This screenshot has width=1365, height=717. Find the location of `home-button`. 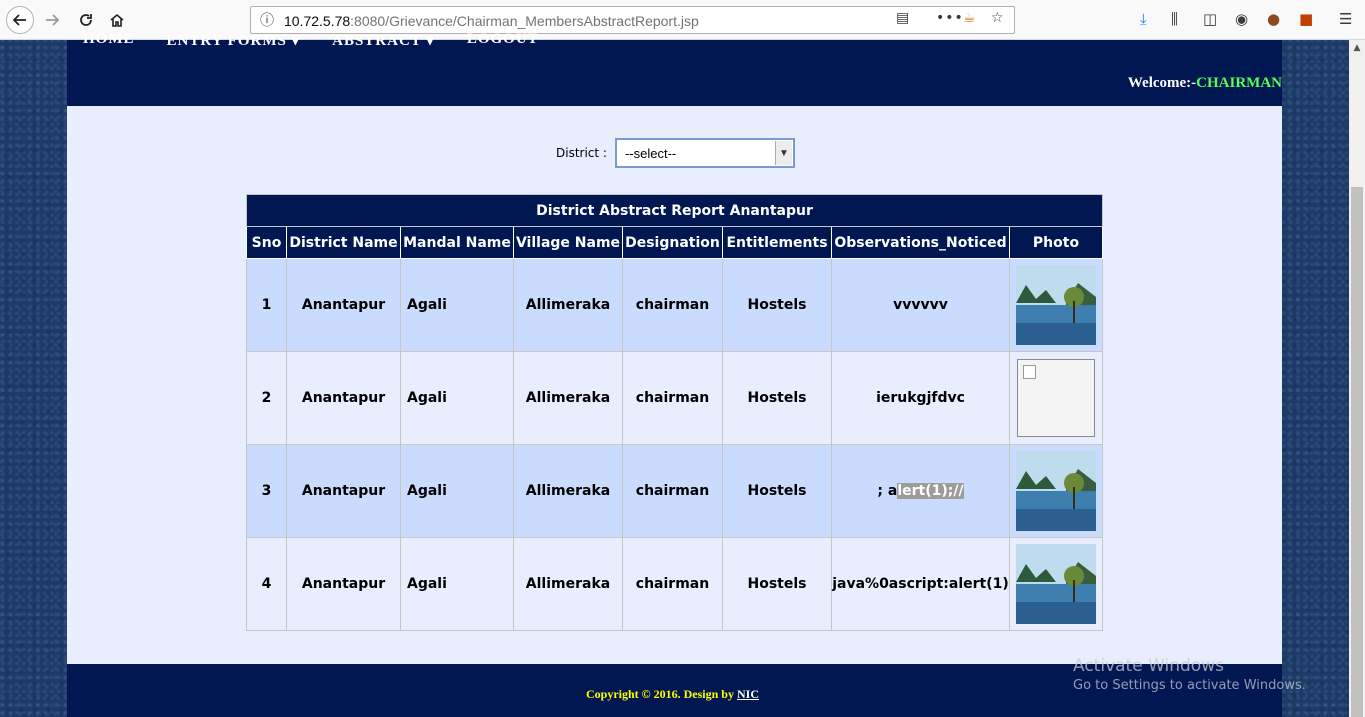

home-button is located at coordinates (117, 20).